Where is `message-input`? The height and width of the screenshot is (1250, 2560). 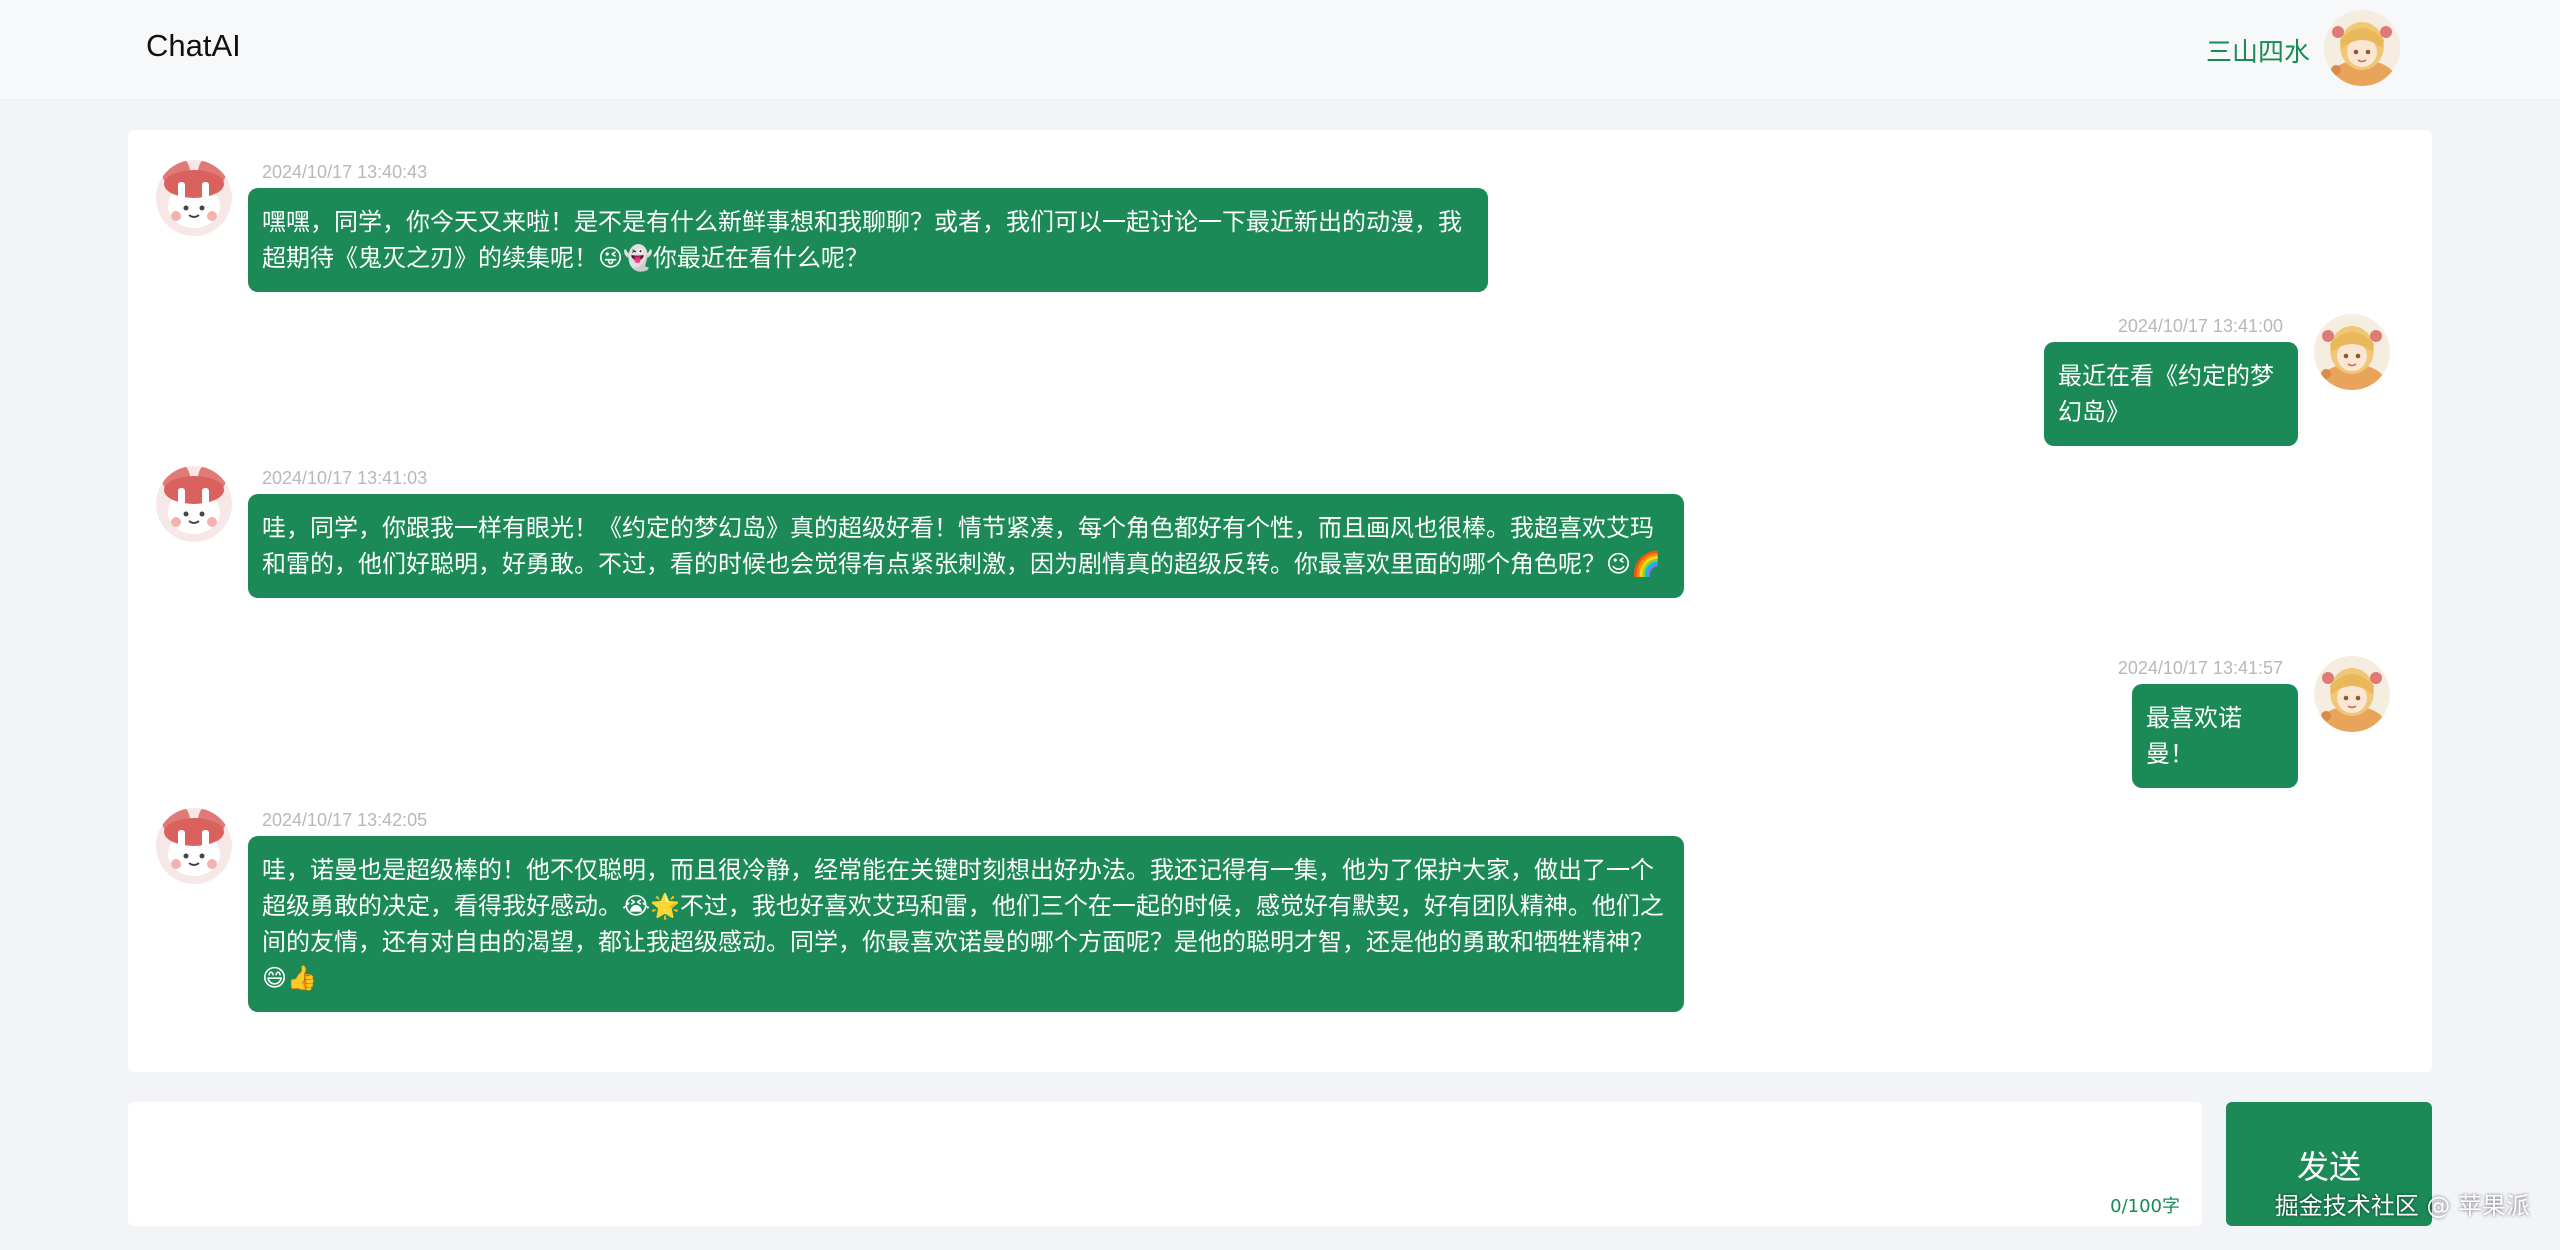
message-input is located at coordinates (1165, 1164).